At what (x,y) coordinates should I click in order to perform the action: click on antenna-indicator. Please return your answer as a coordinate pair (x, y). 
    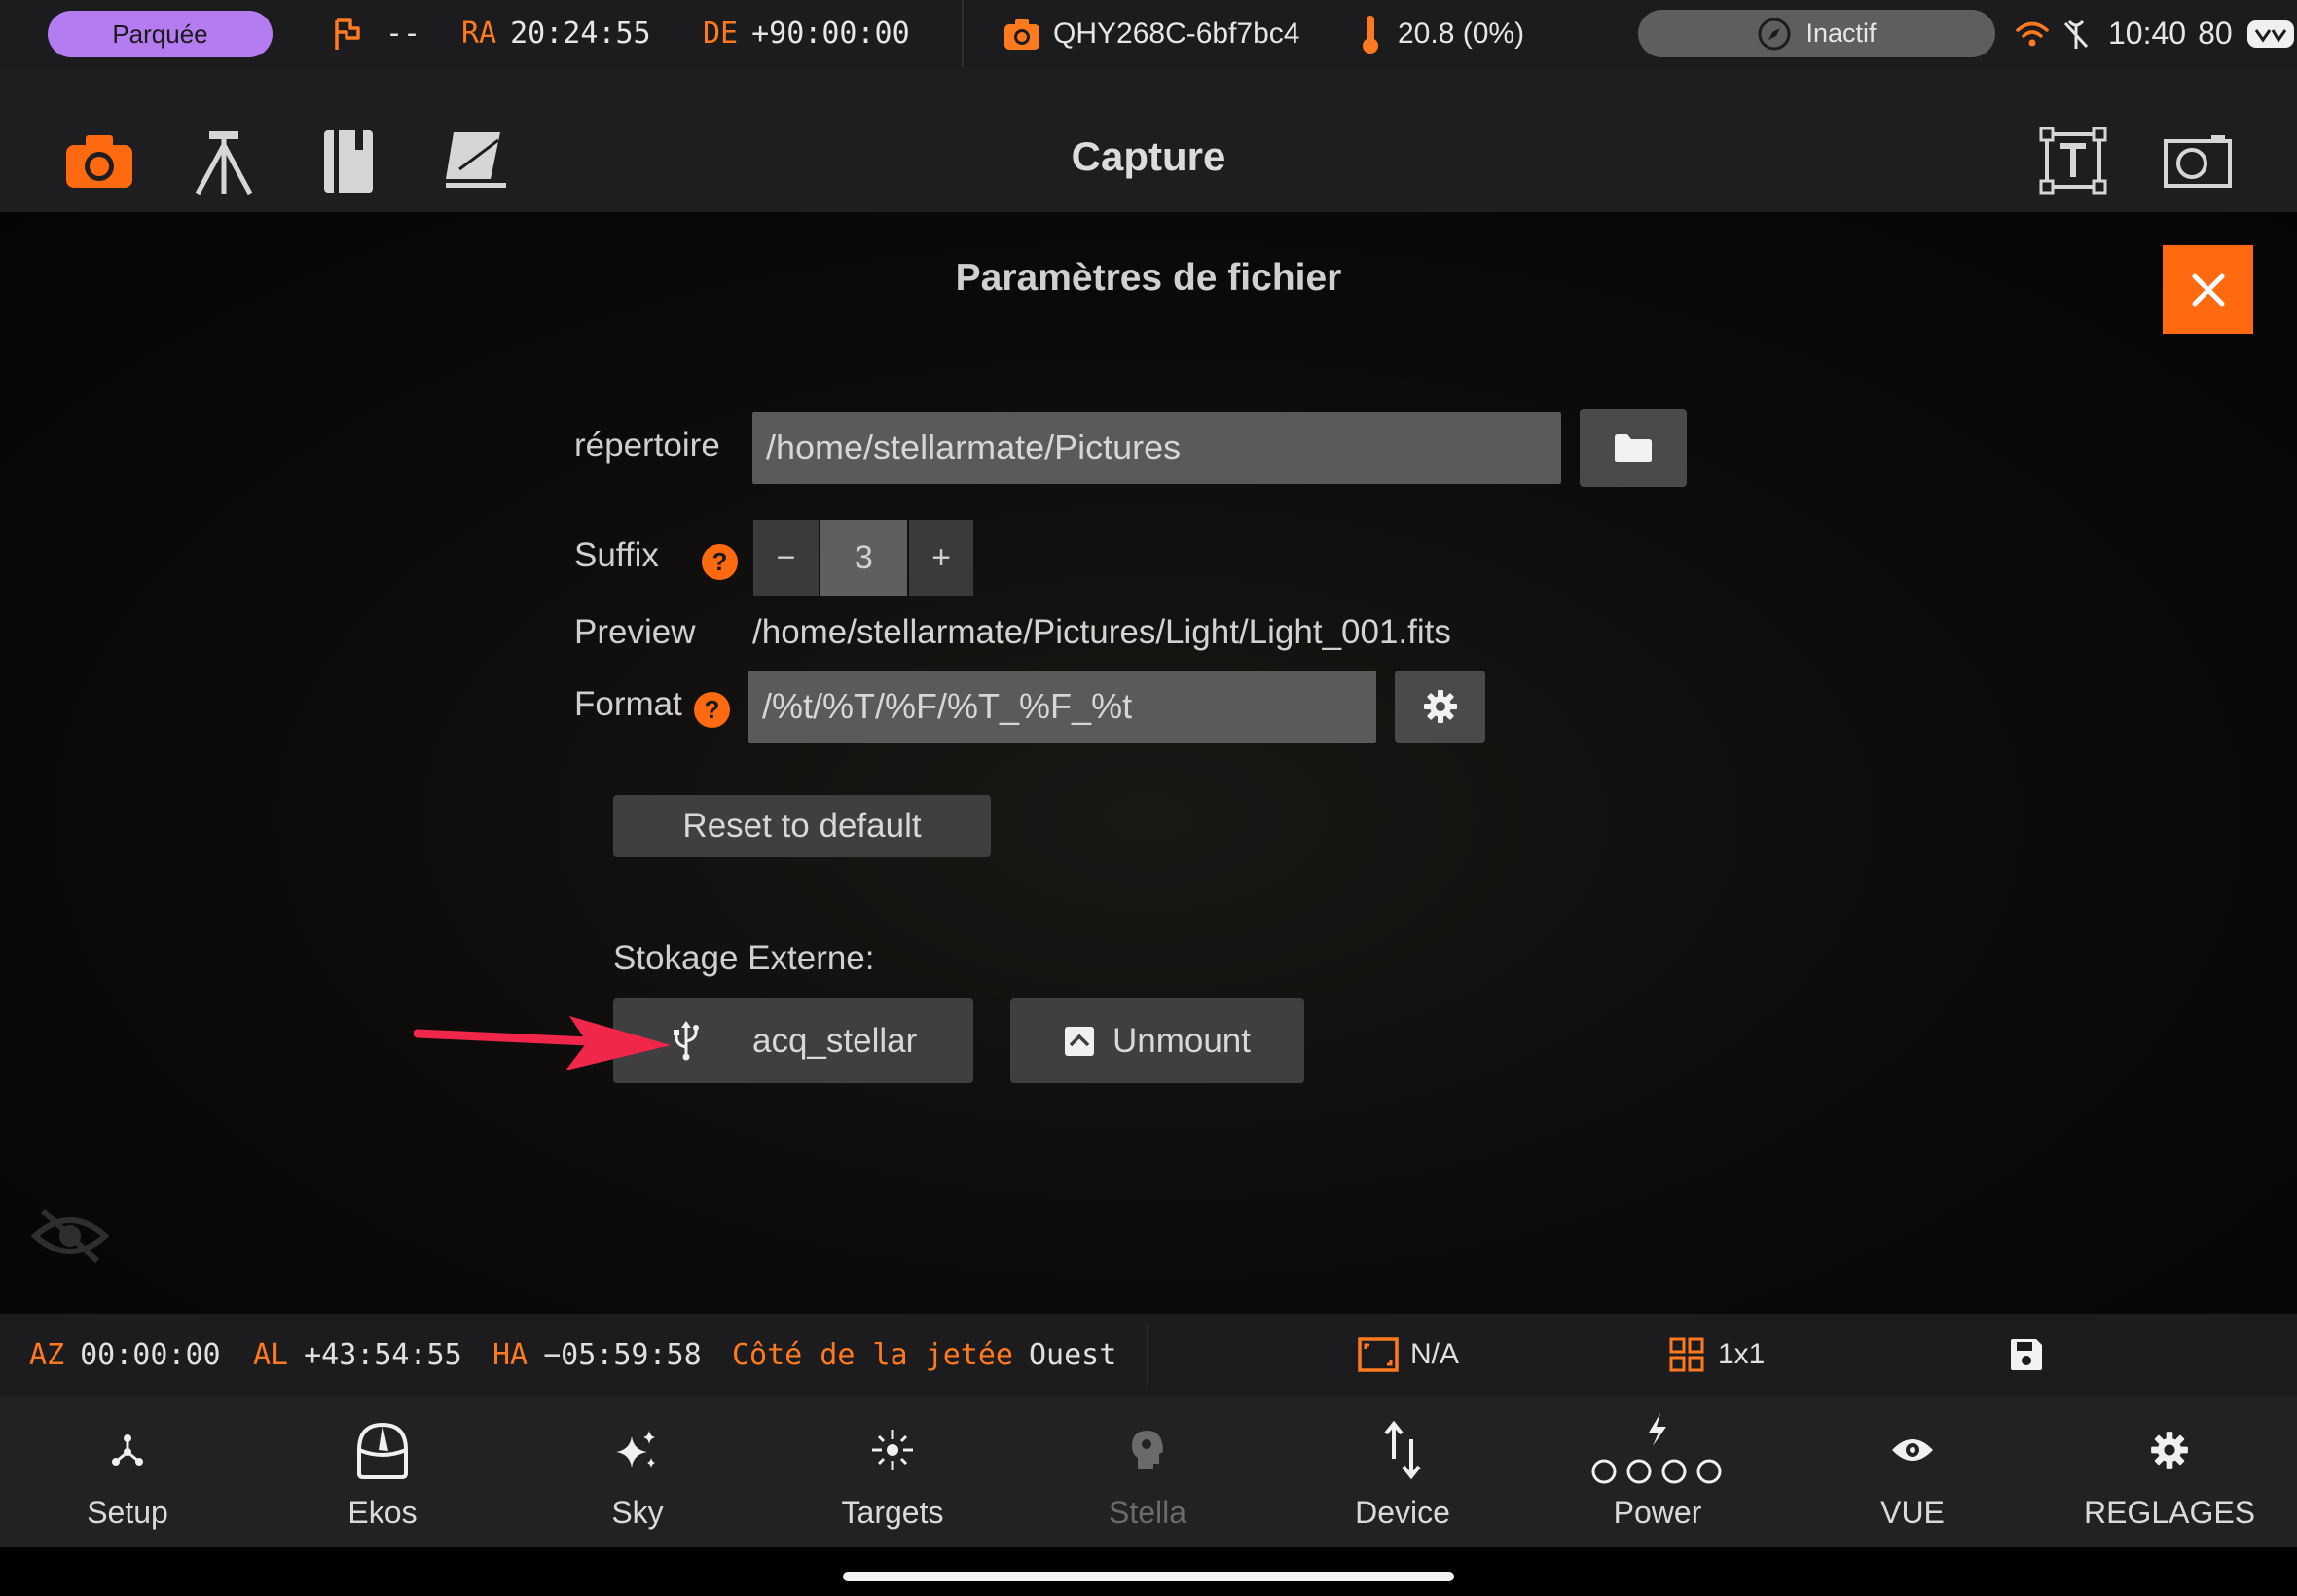
    Looking at the image, I should click on (2076, 33).